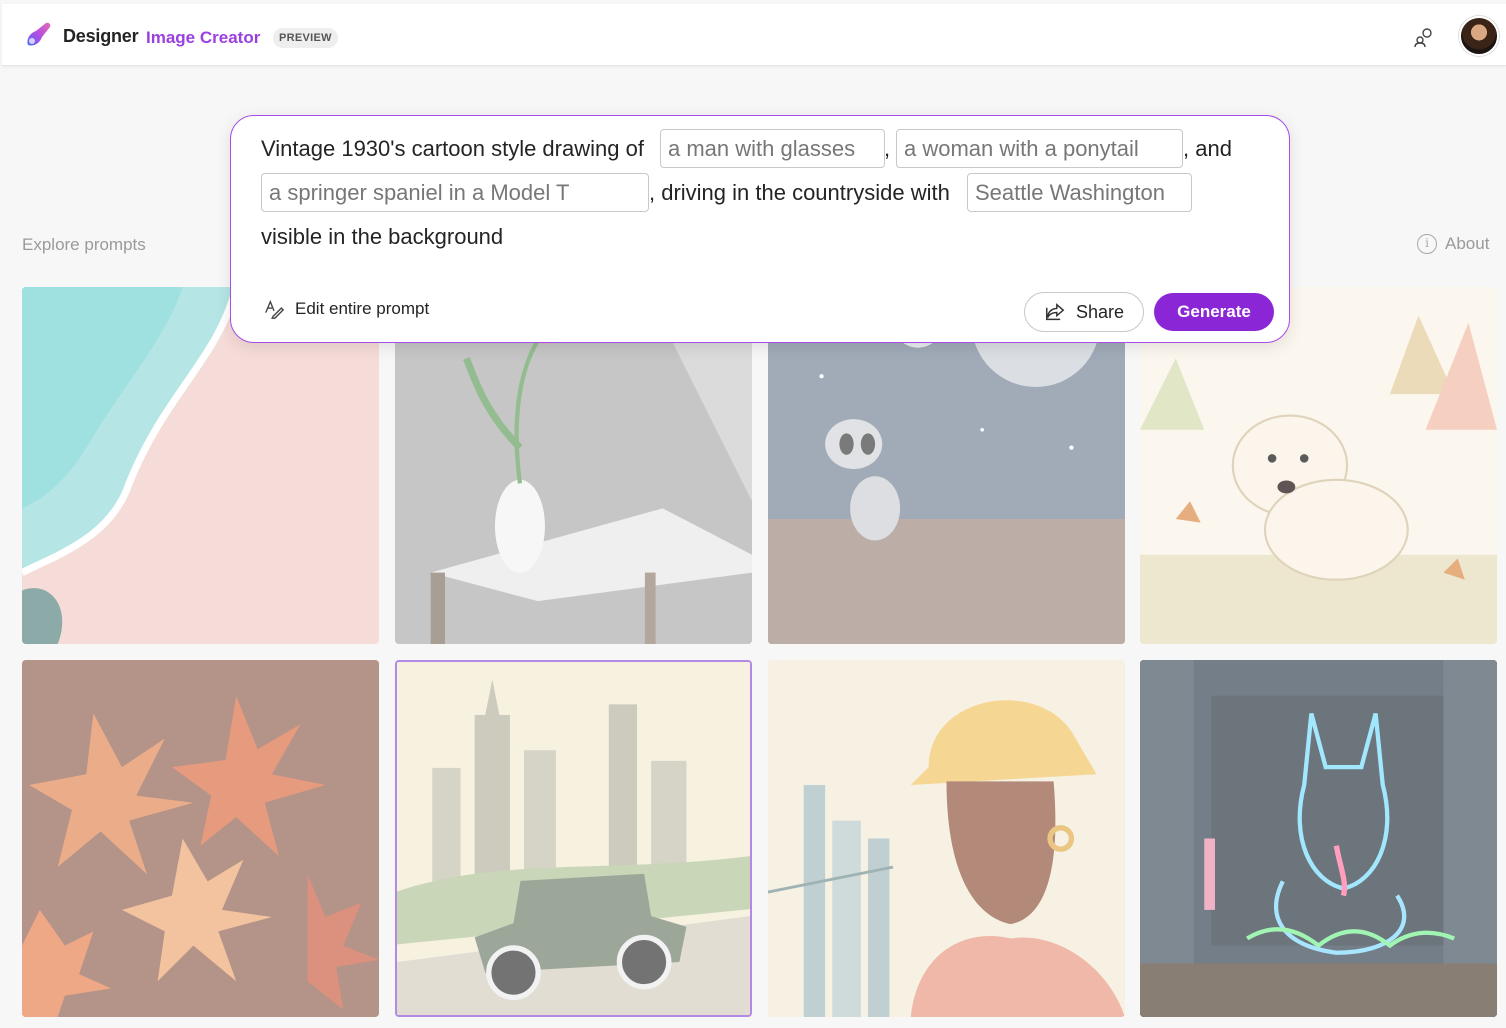  Describe the element at coordinates (1207, 148) in the screenshot. I see `prompt-separator-2: , and` at that location.